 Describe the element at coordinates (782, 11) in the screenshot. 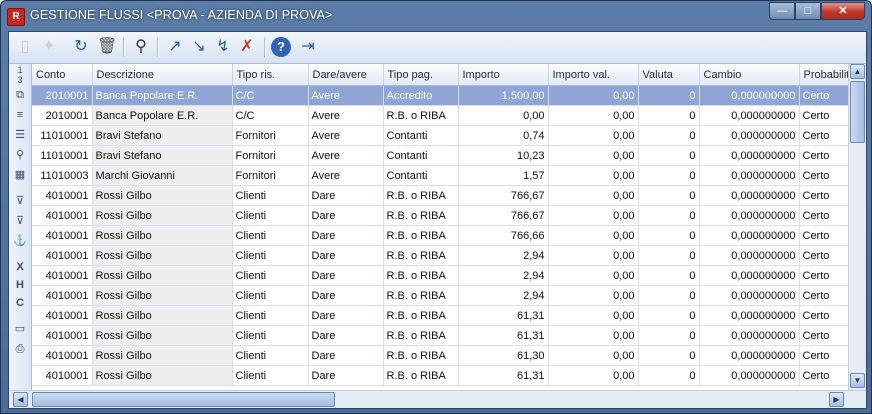

I see `minimize-button: —` at that location.